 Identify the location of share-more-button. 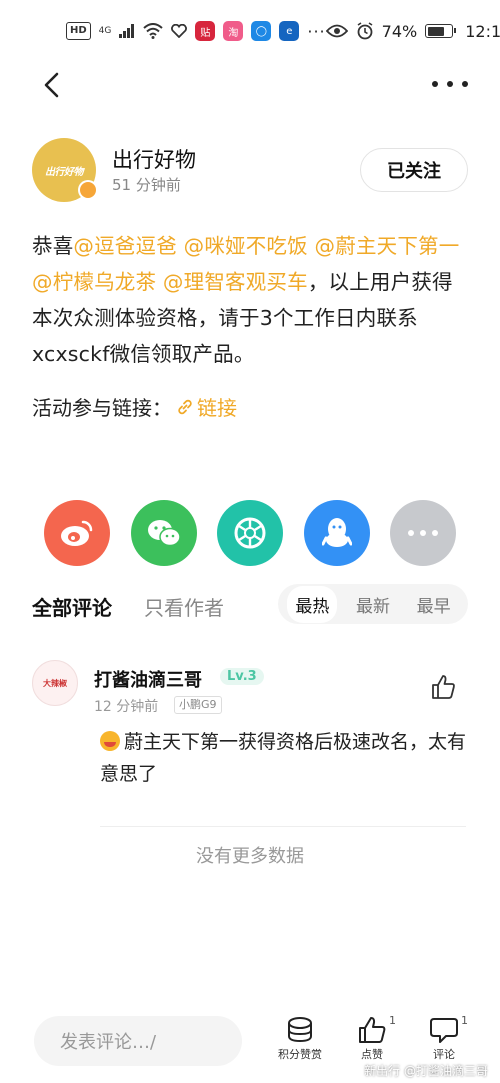
(423, 533).